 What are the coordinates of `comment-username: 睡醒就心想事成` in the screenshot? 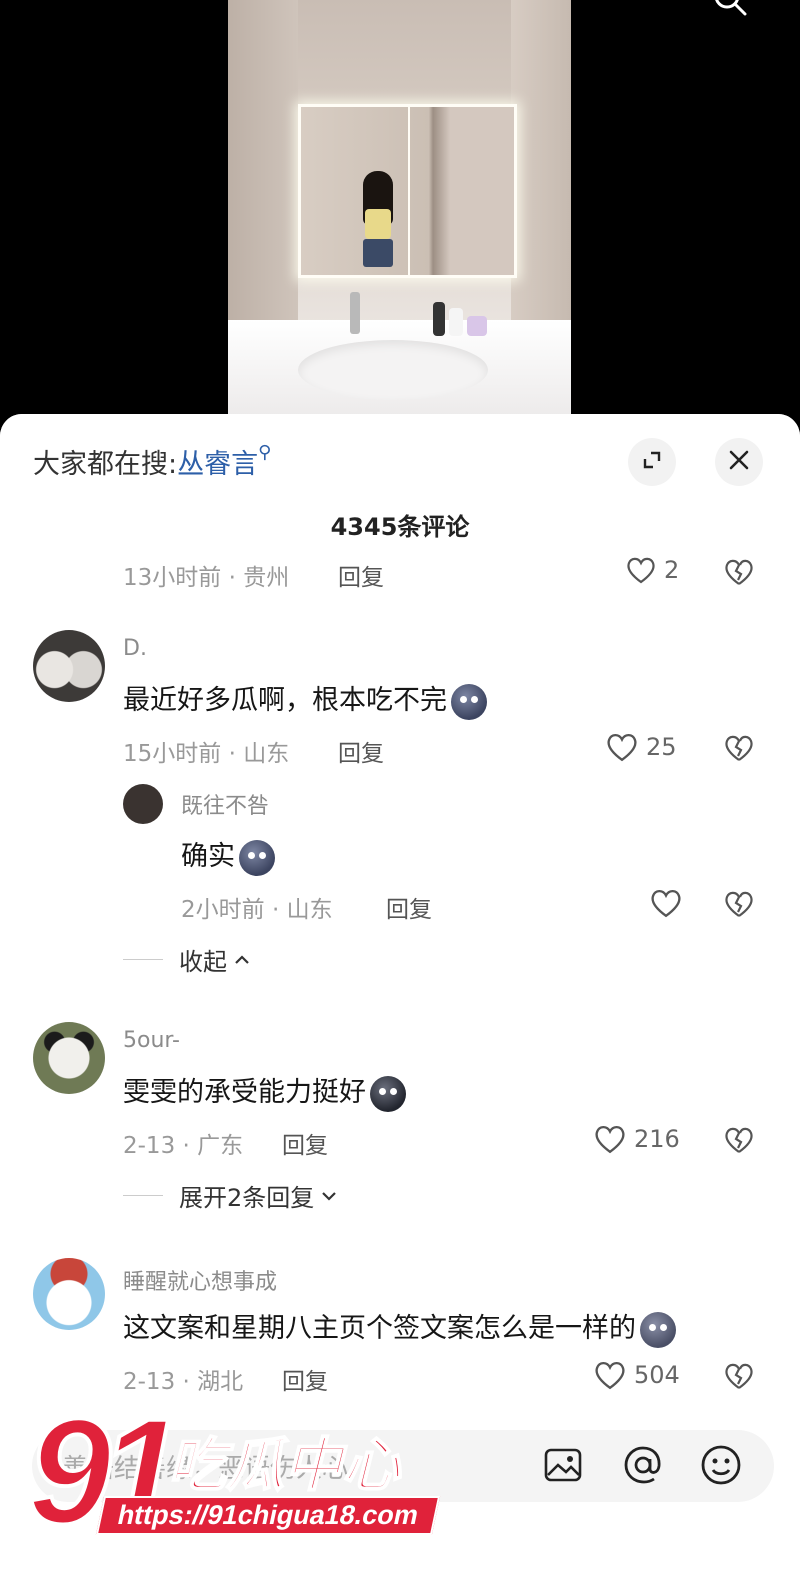 It's located at (200, 1280).